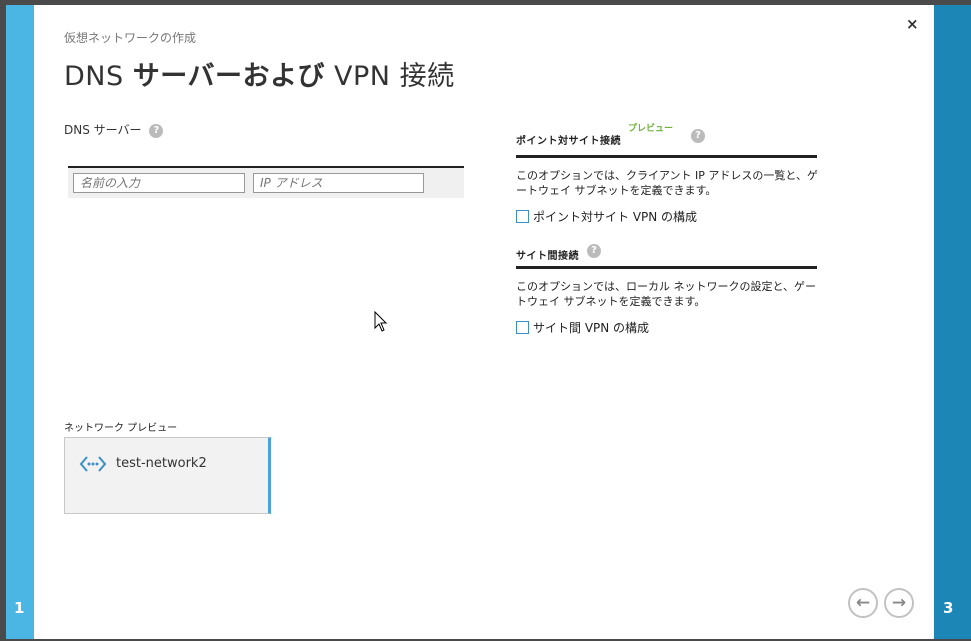 The width and height of the screenshot is (971, 641). I want to click on point-to-site-option: ポイント対サイト VPN の構成, so click(606, 216).